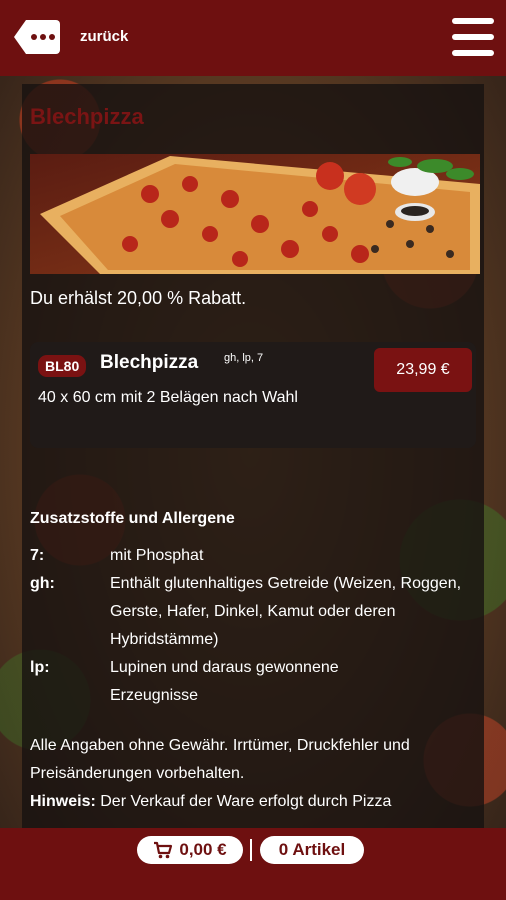  Describe the element at coordinates (312, 850) in the screenshot. I see `cart-items-button: 0 Artikel` at that location.